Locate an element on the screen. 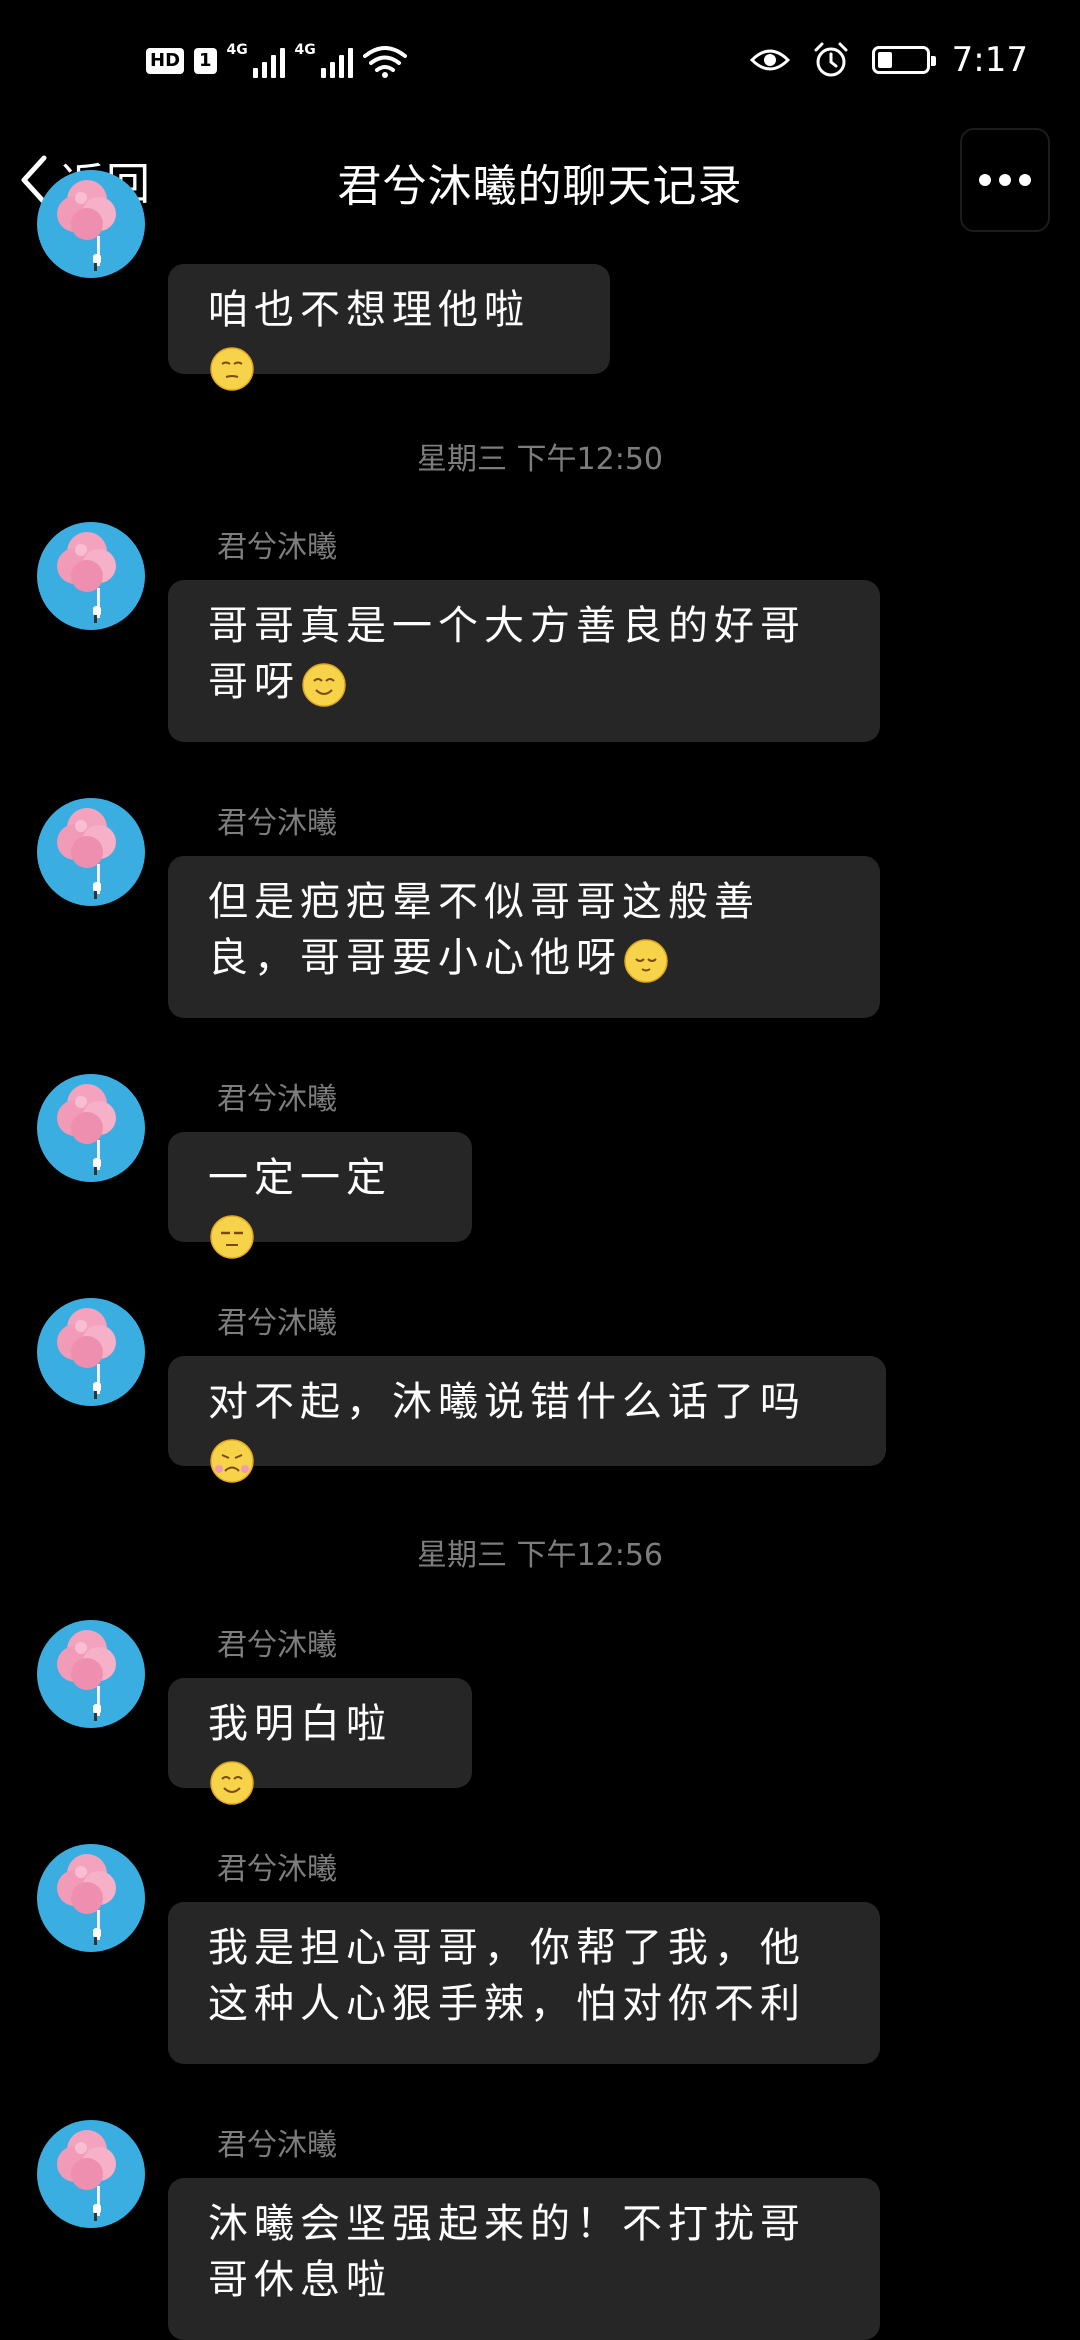 The width and height of the screenshot is (1080, 2340). status-bar: HD 1 4G 4G 7:17 is located at coordinates (540, 60).